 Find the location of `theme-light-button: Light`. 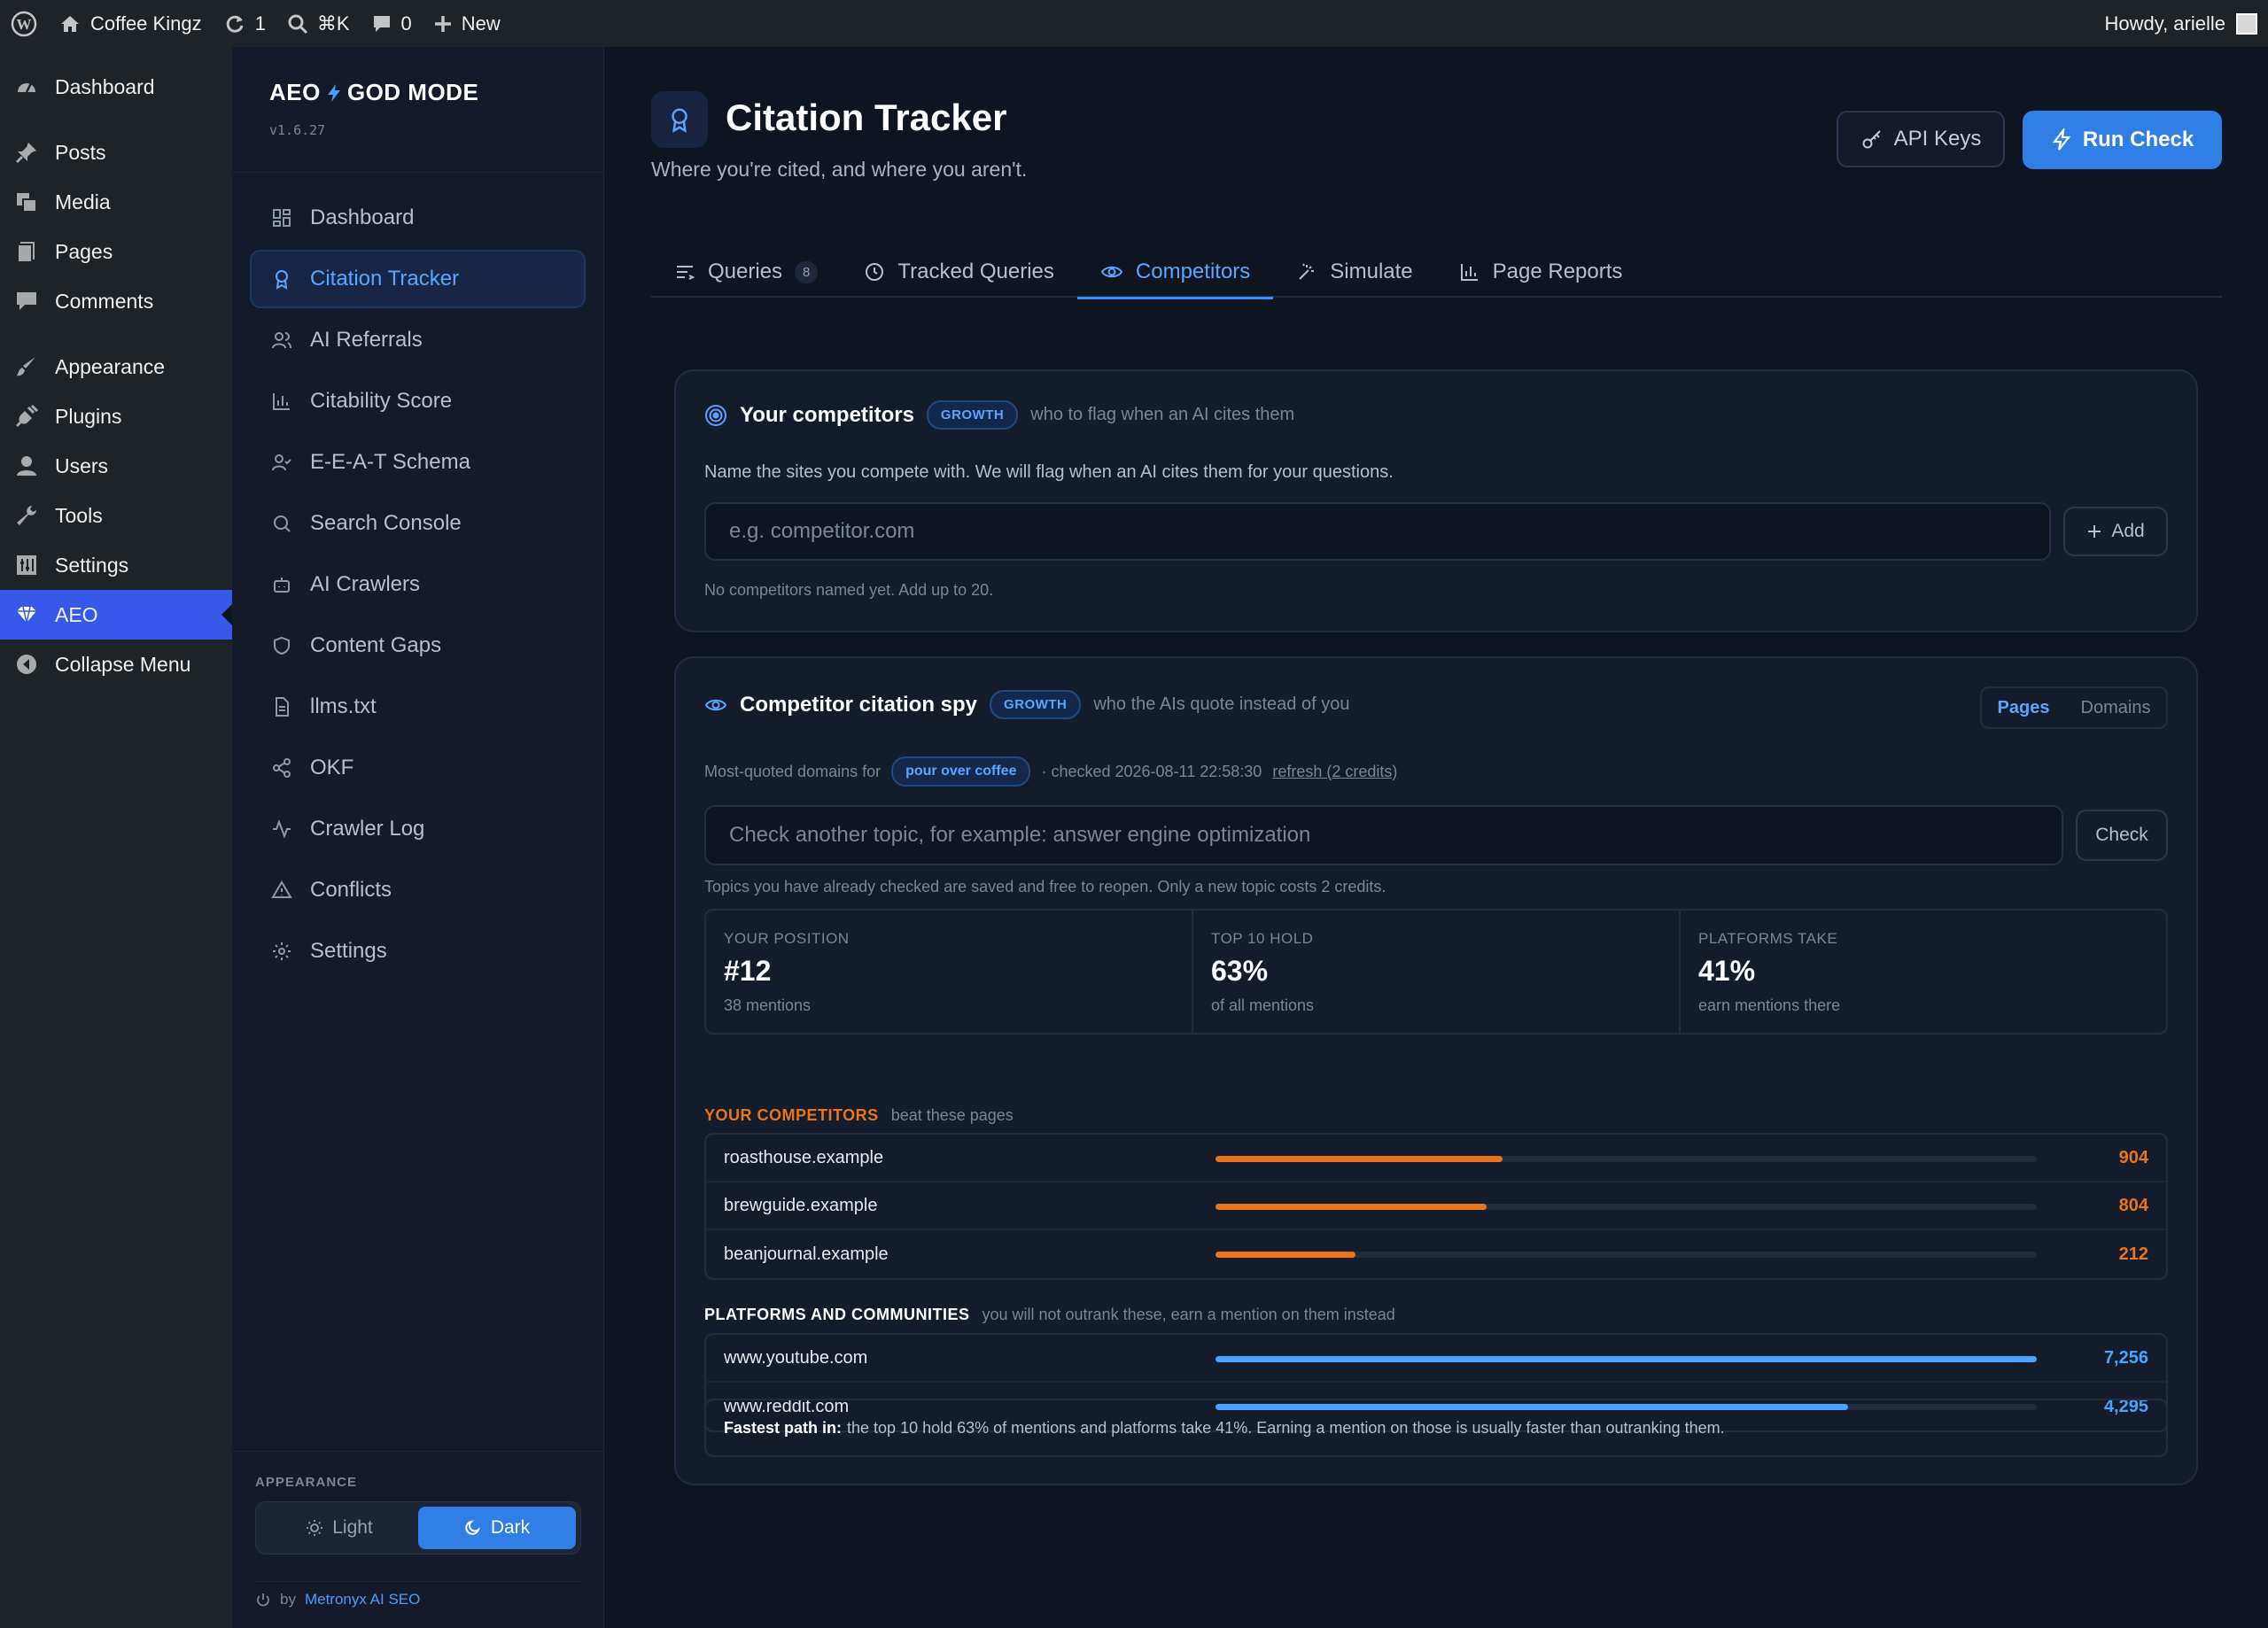

theme-light-button: Light is located at coordinates (339, 1528).